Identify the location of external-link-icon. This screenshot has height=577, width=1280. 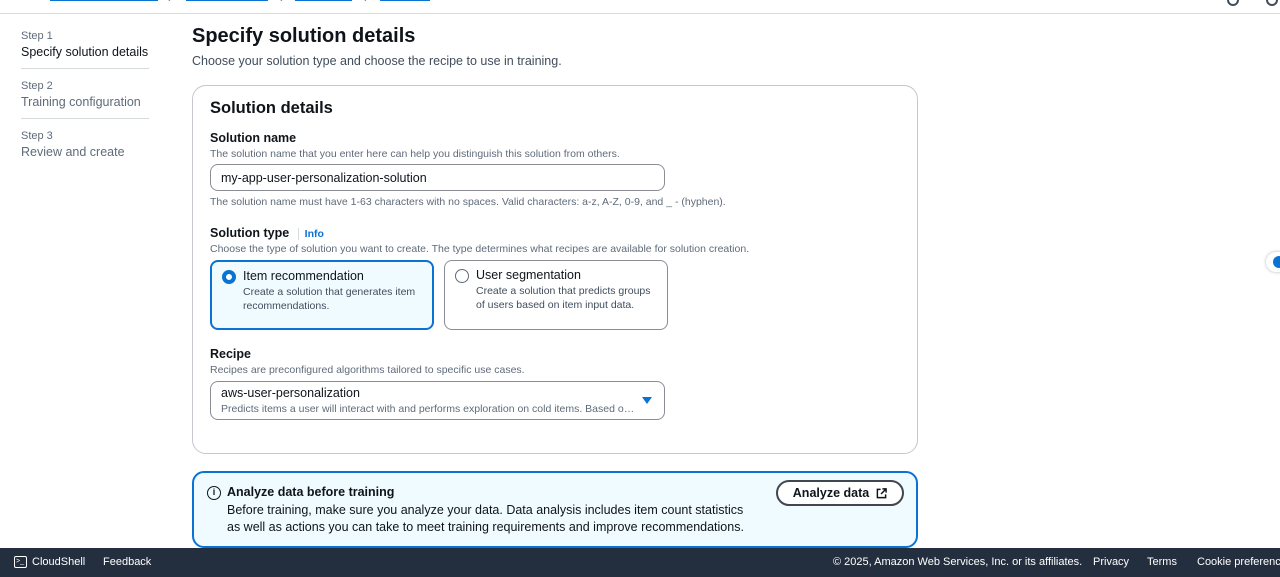
(882, 492).